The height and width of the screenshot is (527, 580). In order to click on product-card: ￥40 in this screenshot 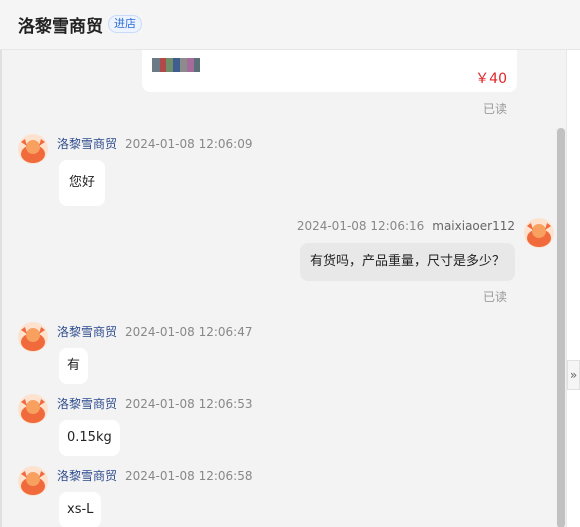, I will do `click(329, 71)`.